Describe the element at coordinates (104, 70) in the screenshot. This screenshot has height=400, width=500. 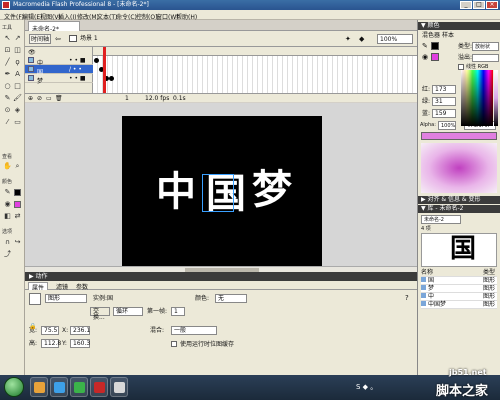
I see `playhead` at that location.